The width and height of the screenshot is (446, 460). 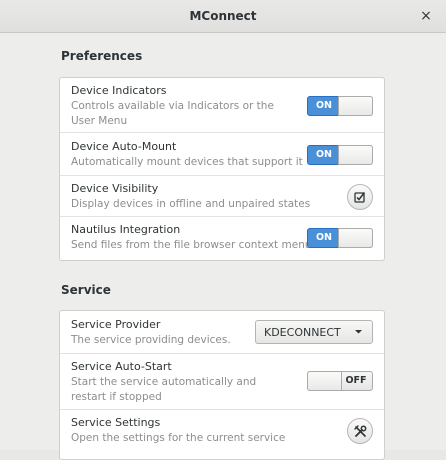 I want to click on device-visibility-button, so click(x=360, y=197).